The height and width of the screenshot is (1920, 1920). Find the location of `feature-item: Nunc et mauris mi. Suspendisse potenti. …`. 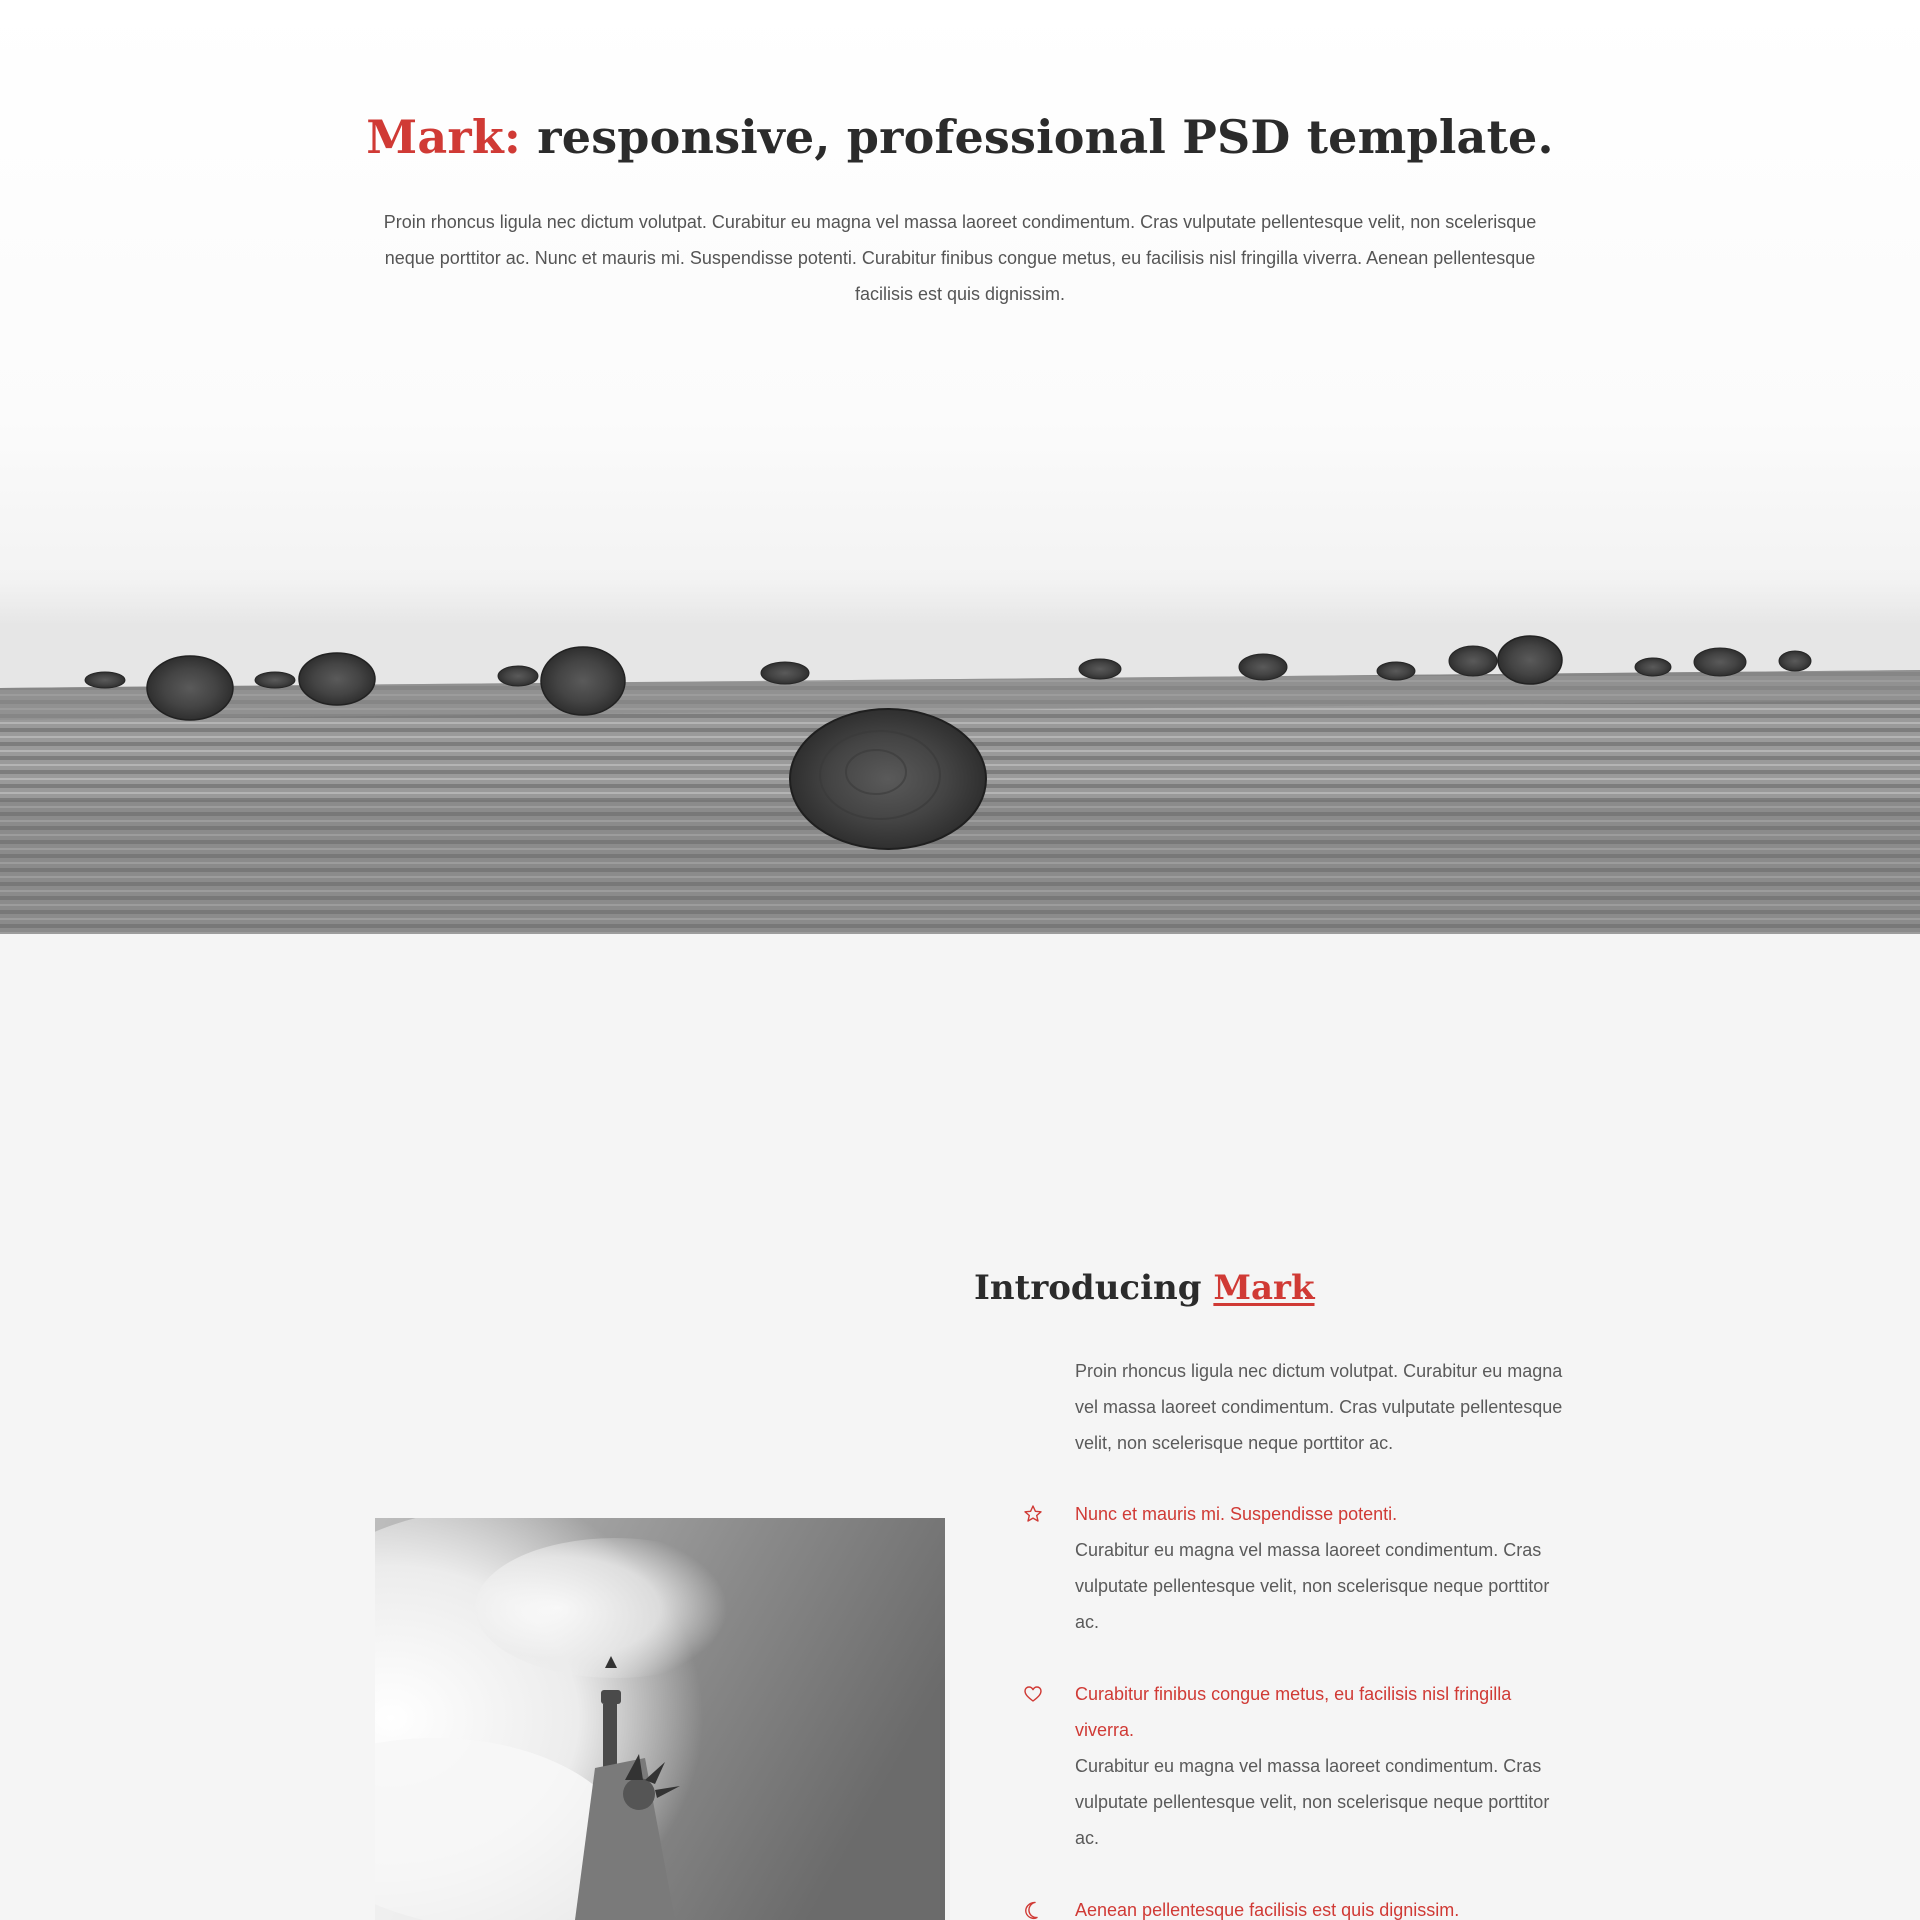

feature-item: Nunc et mauris mi. Suspendisse potenti. … is located at coordinates (1299, 1568).